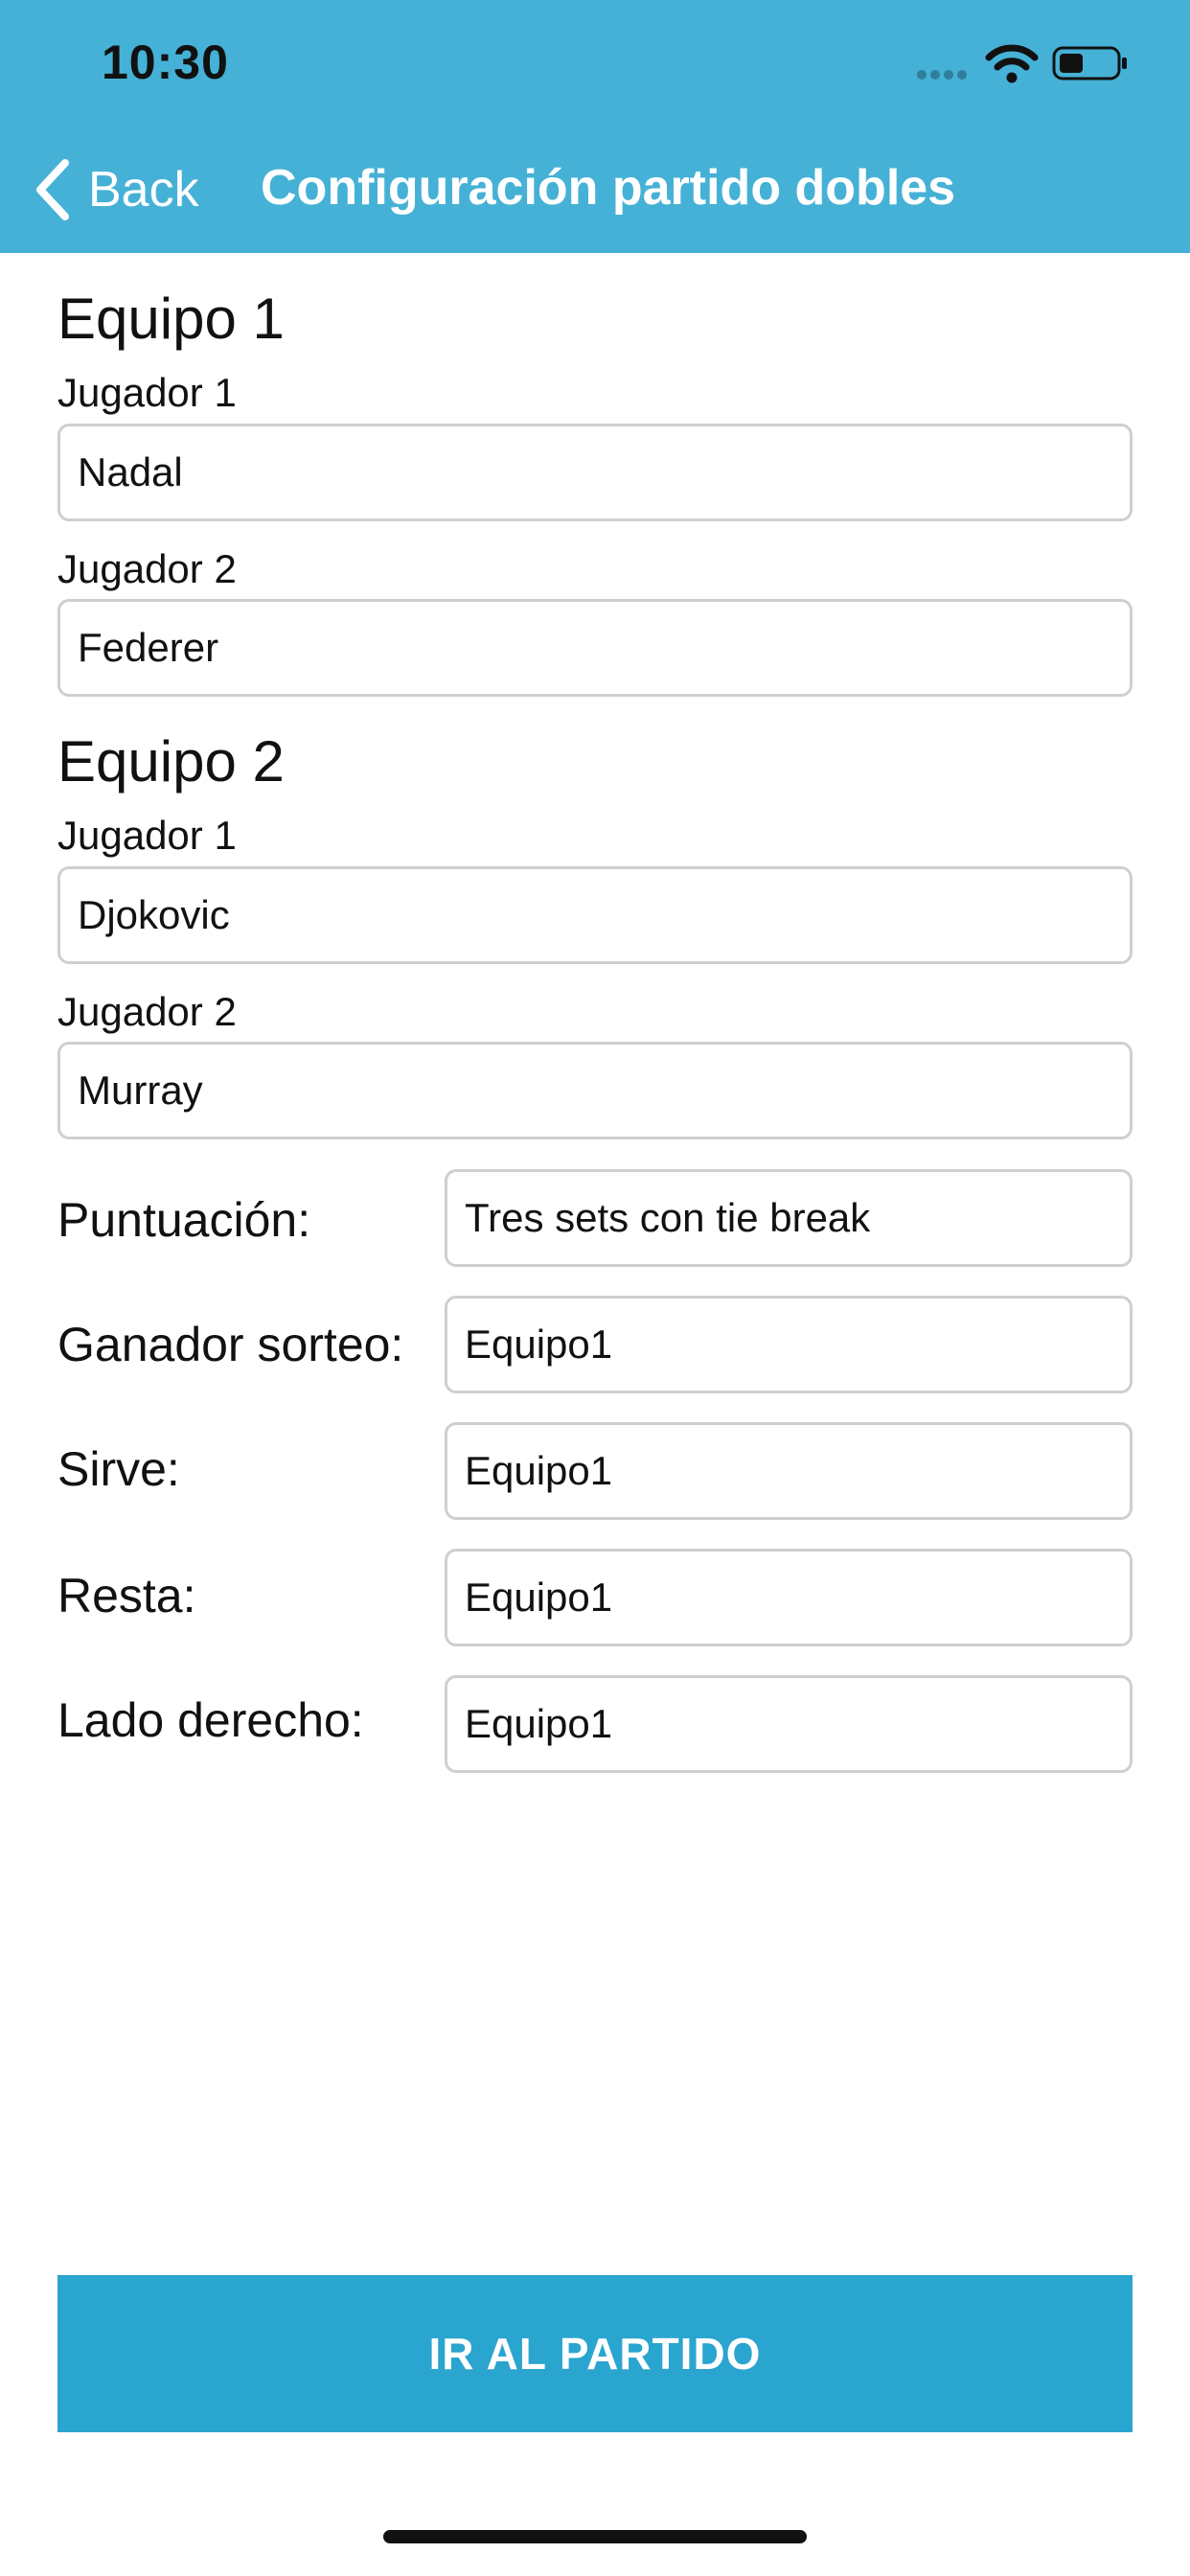 The width and height of the screenshot is (1190, 2576). I want to click on wifi-icon, so click(1012, 63).